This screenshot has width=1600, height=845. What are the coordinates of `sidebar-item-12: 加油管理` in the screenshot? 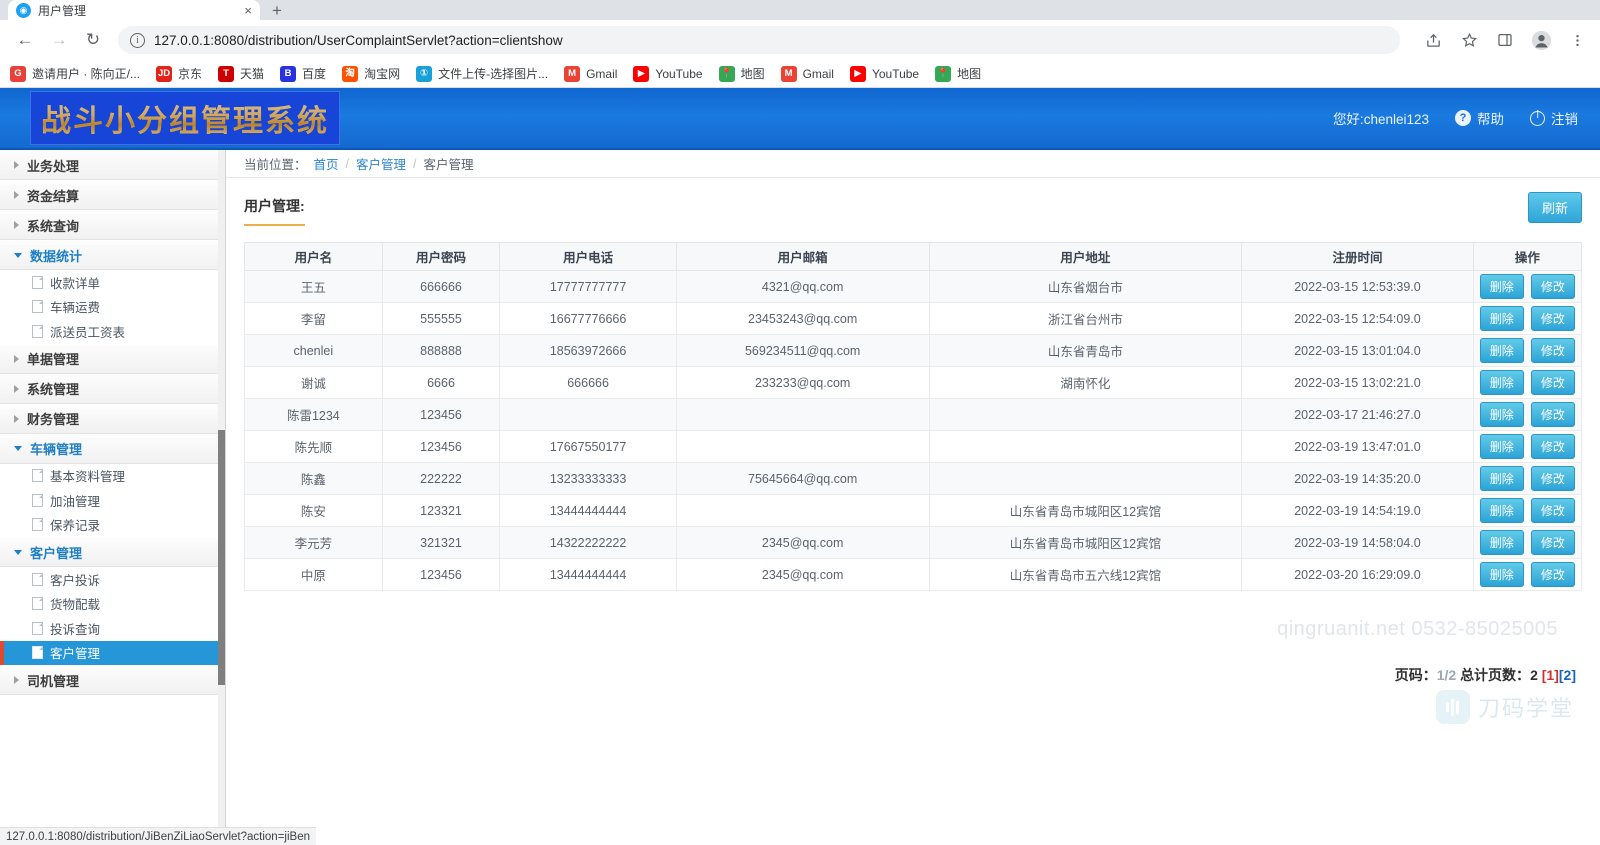 It's located at (112, 500).